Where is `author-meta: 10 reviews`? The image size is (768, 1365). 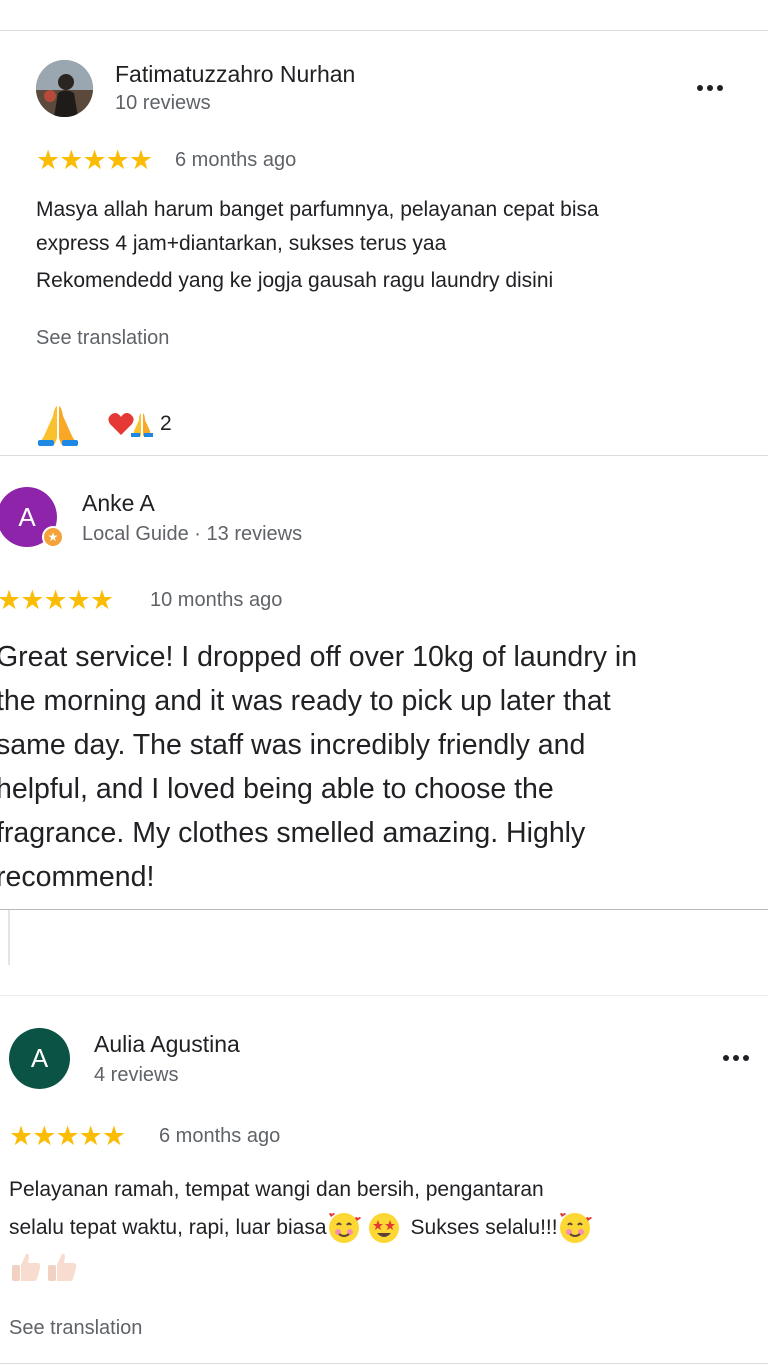
author-meta: 10 reviews is located at coordinates (163, 103).